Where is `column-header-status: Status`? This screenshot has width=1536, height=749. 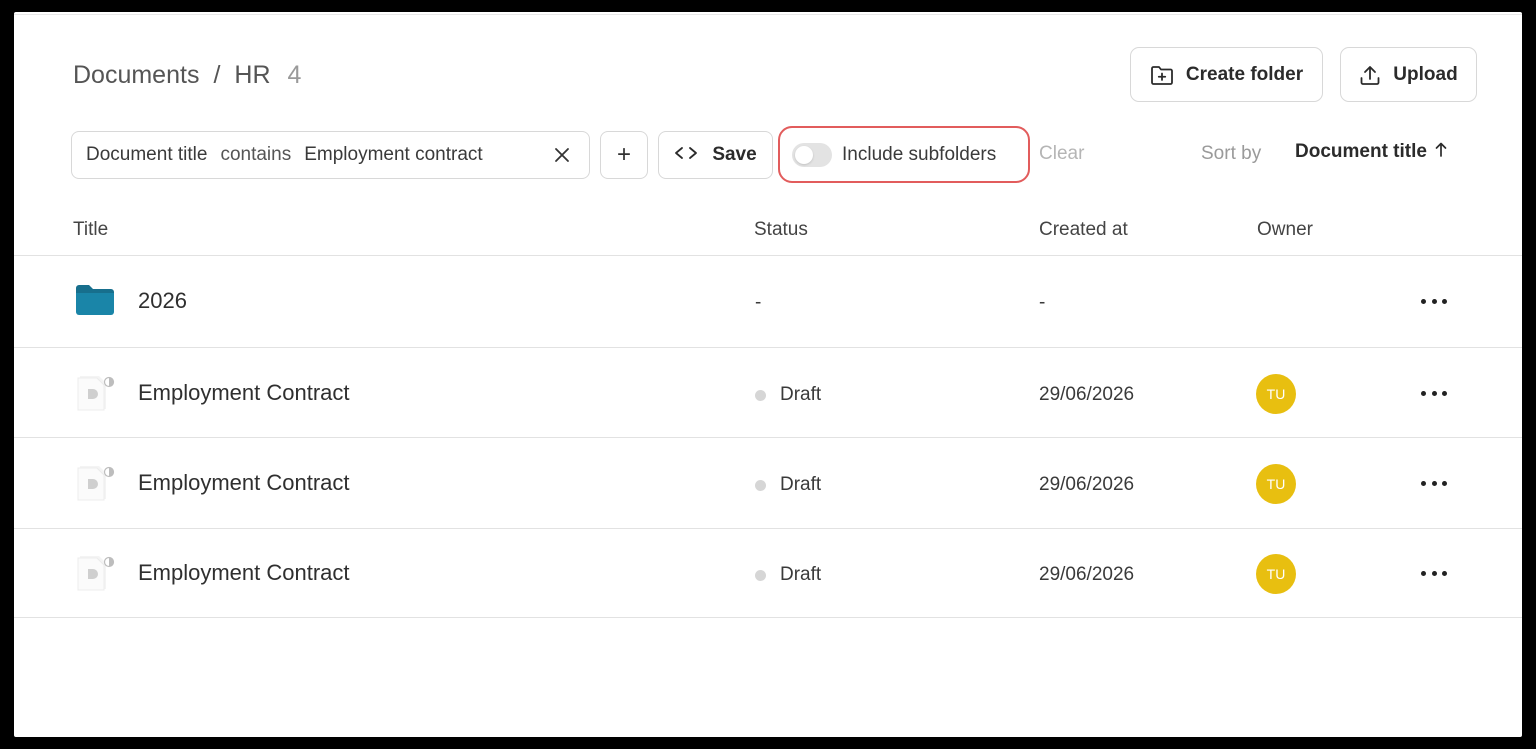
column-header-status: Status is located at coordinates (781, 230).